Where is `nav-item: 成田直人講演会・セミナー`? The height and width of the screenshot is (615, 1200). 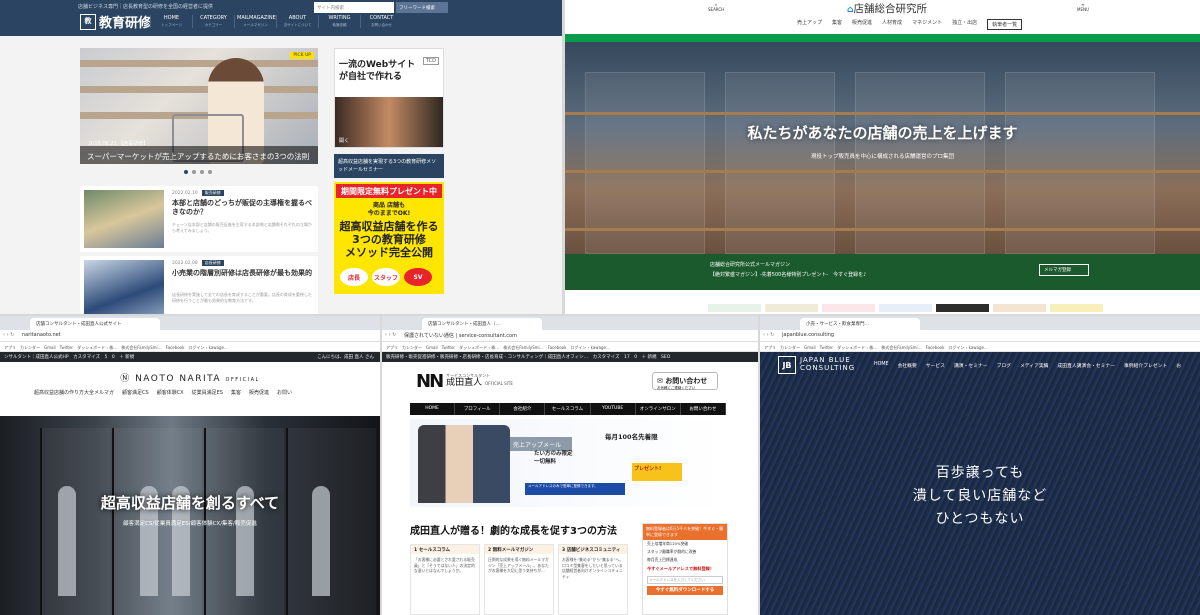
nav-item: 成田直人講演会・セミナー is located at coordinates (1086, 365).